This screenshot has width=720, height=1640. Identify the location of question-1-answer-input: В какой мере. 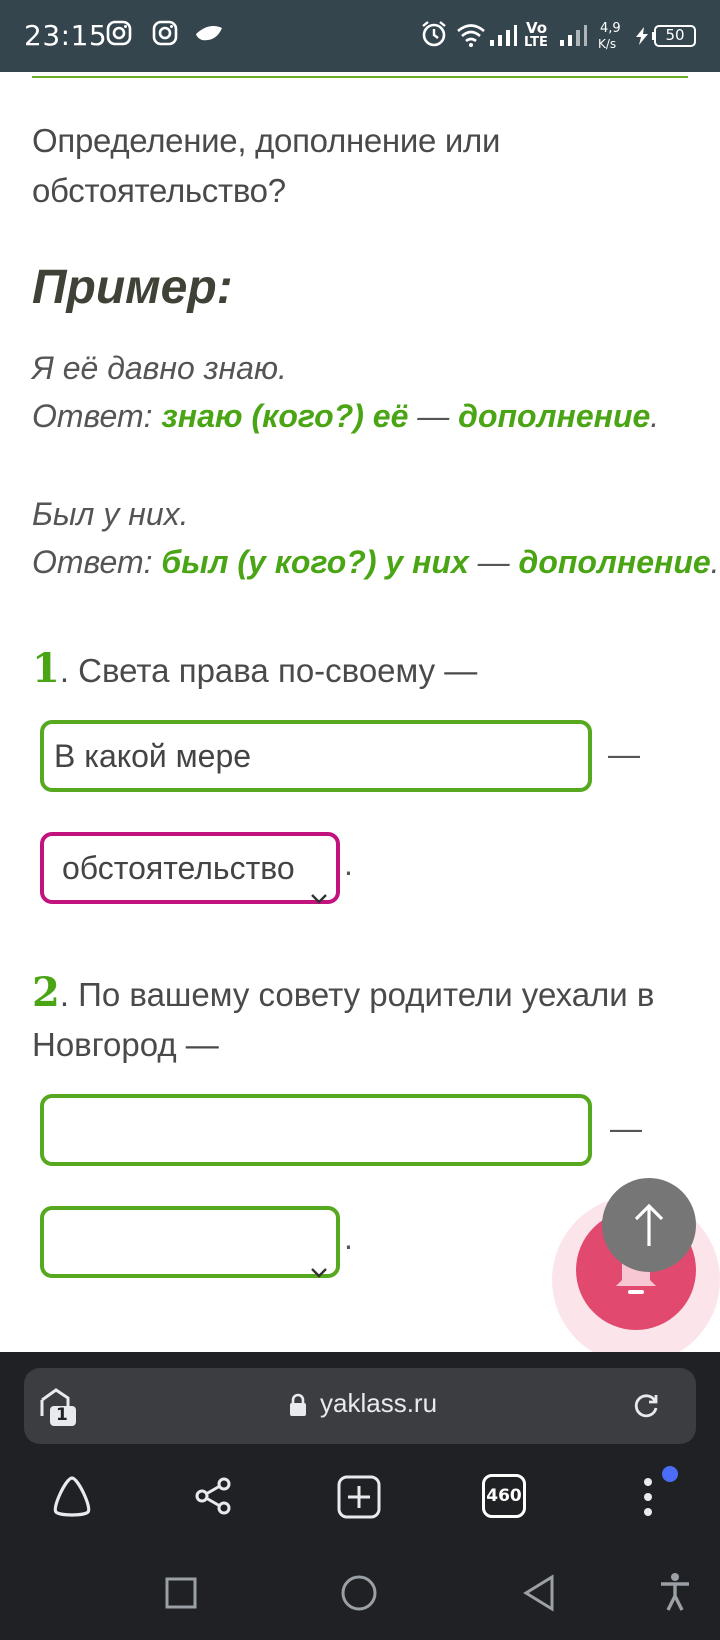
(316, 756).